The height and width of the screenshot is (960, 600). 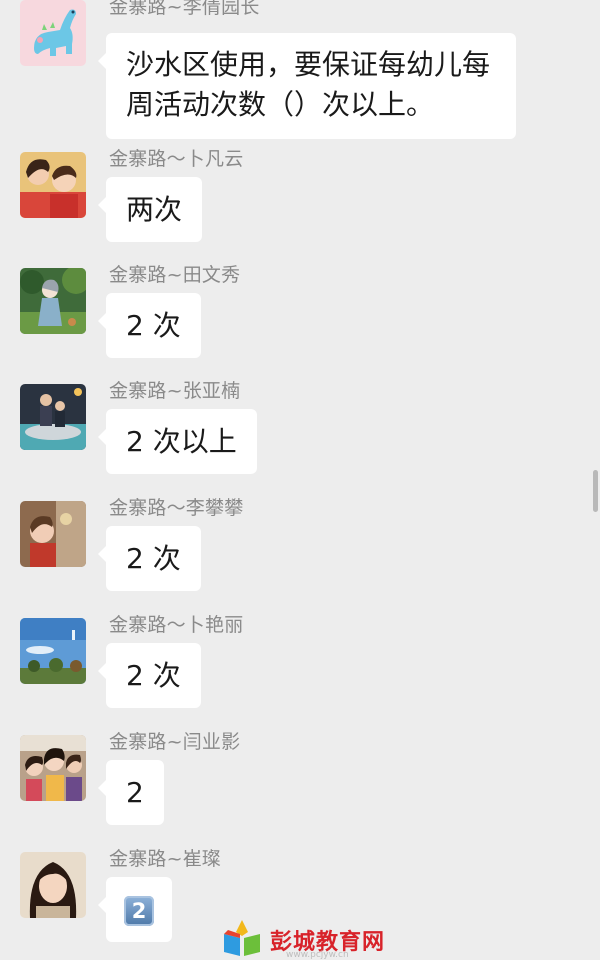 What do you see at coordinates (53, 885) in the screenshot?
I see `woman-portrait-avatar` at bounding box center [53, 885].